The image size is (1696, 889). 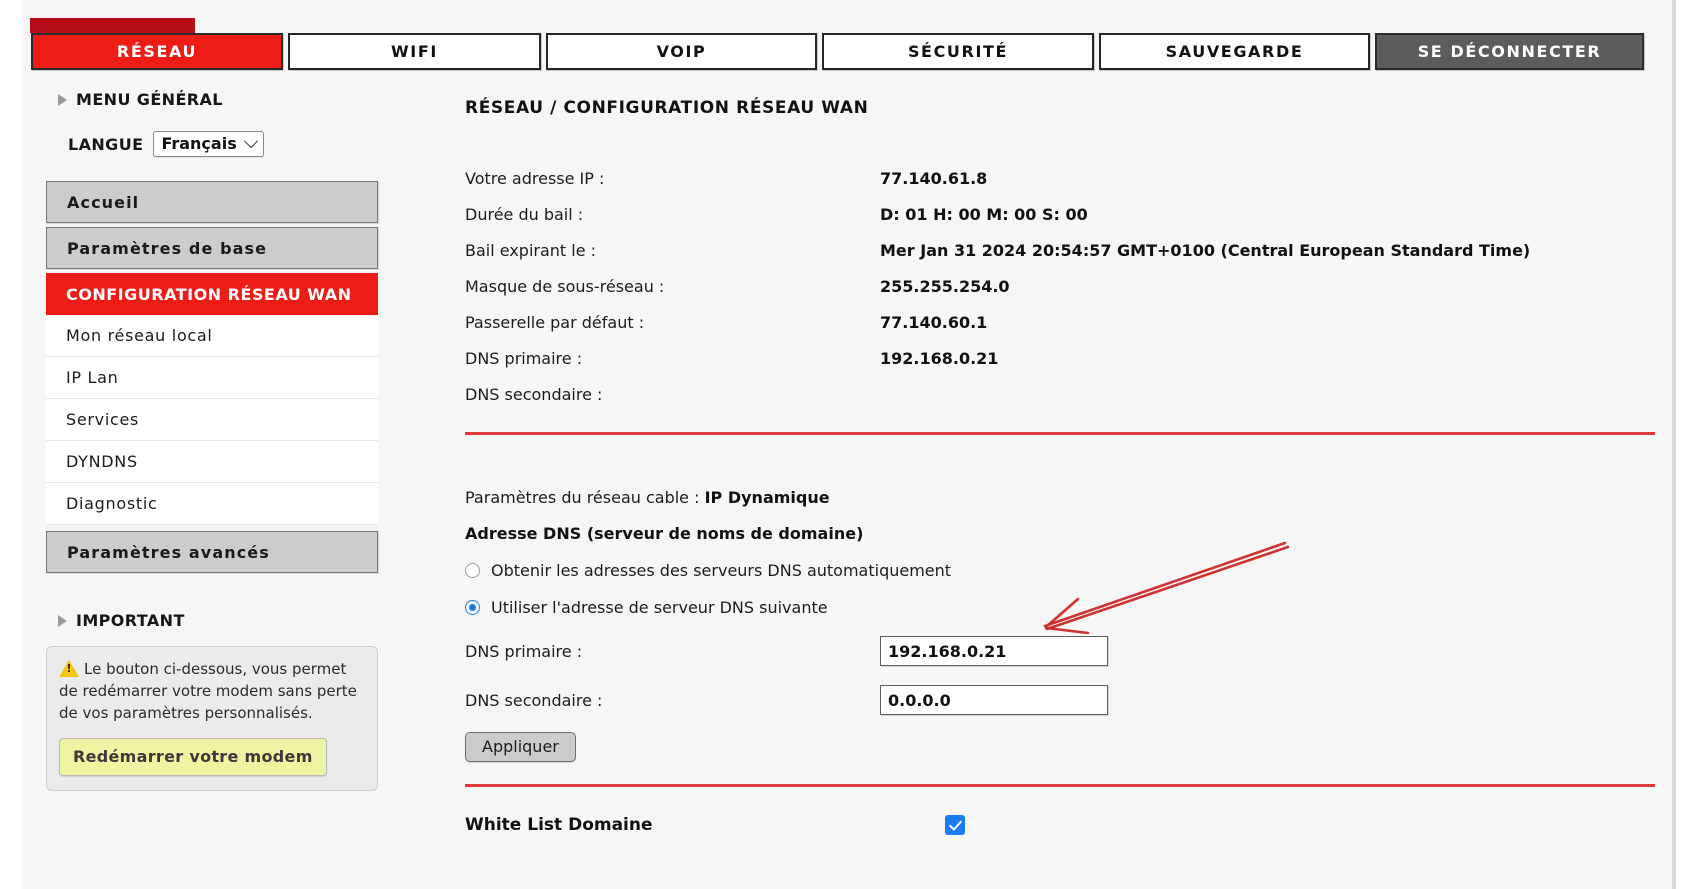 What do you see at coordinates (212, 420) in the screenshot?
I see `sidebar-item-services: Services` at bounding box center [212, 420].